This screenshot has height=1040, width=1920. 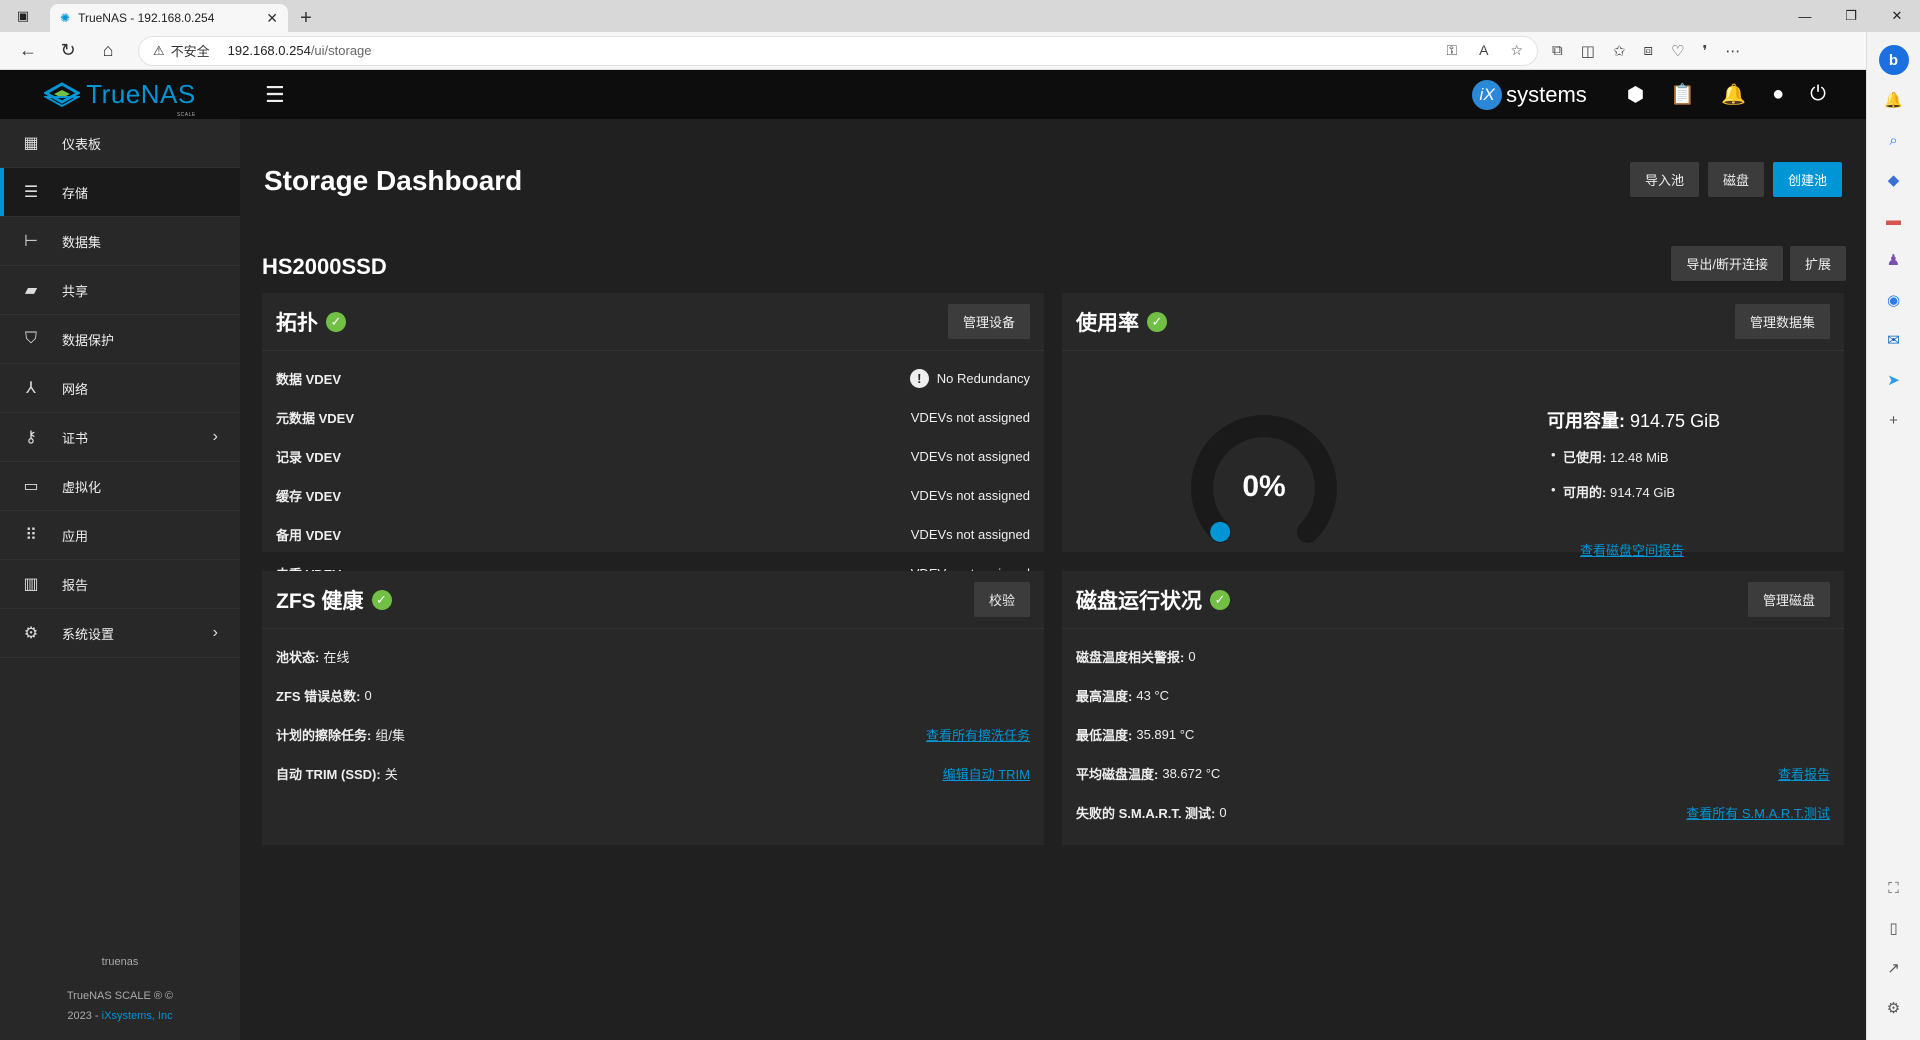 What do you see at coordinates (1192, 656) in the screenshot?
I see `temp-alerts-value: 0` at bounding box center [1192, 656].